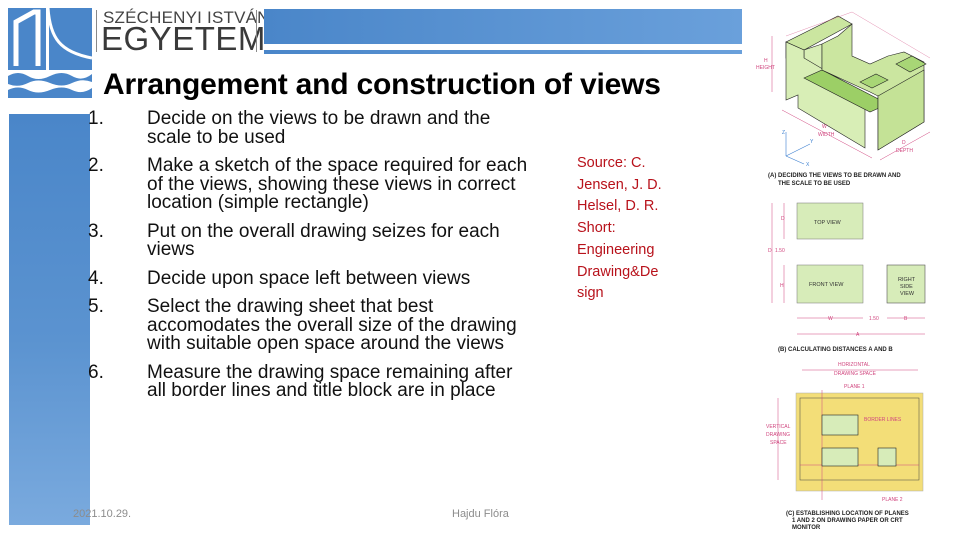  What do you see at coordinates (904, 143) in the screenshot?
I see `dim-d: D` at bounding box center [904, 143].